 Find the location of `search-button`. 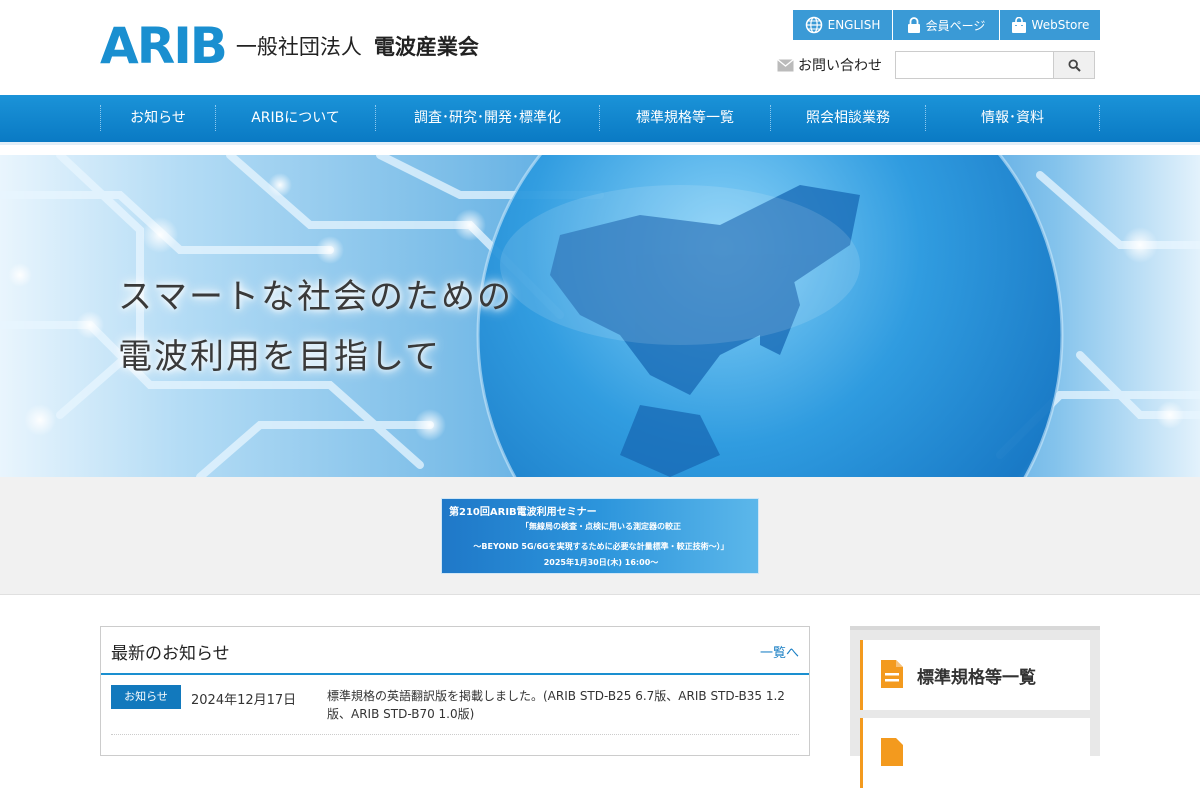

search-button is located at coordinates (1073, 65).